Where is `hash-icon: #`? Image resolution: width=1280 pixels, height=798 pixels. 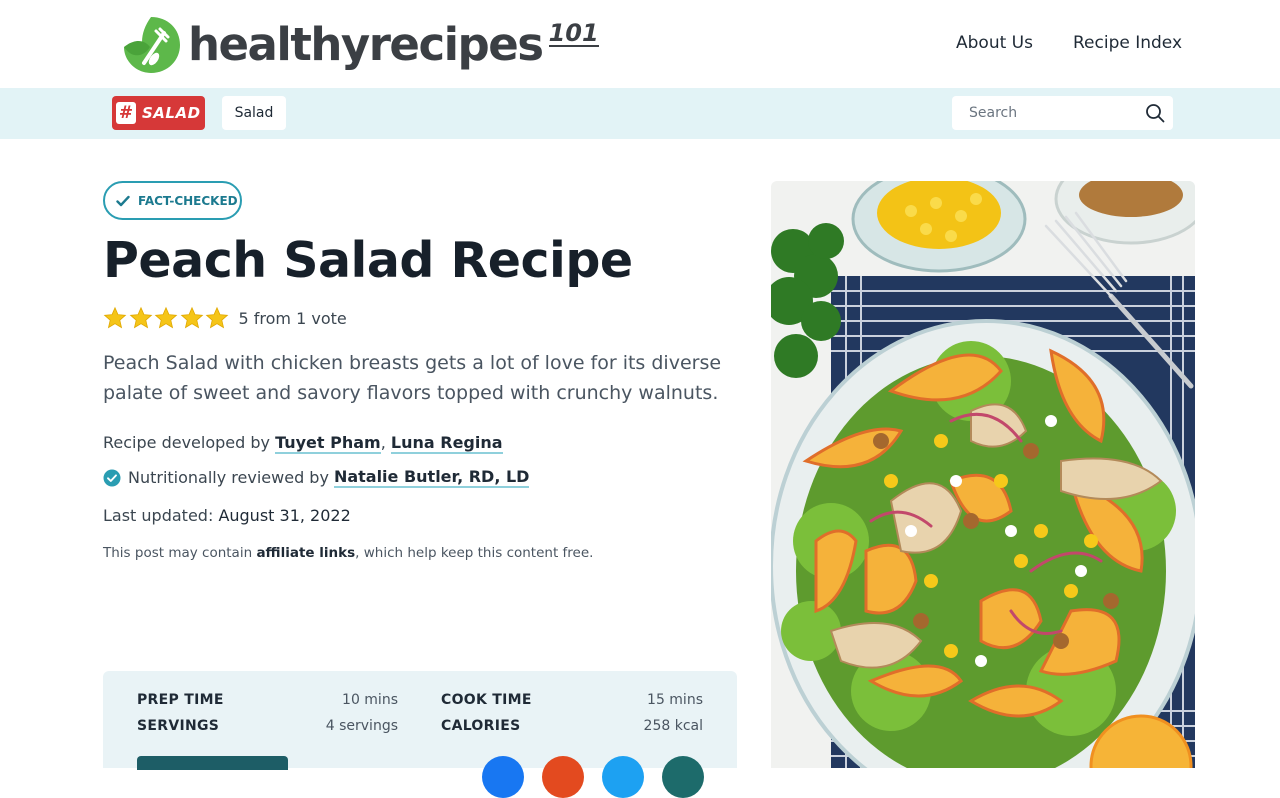 hash-icon: # is located at coordinates (126, 113).